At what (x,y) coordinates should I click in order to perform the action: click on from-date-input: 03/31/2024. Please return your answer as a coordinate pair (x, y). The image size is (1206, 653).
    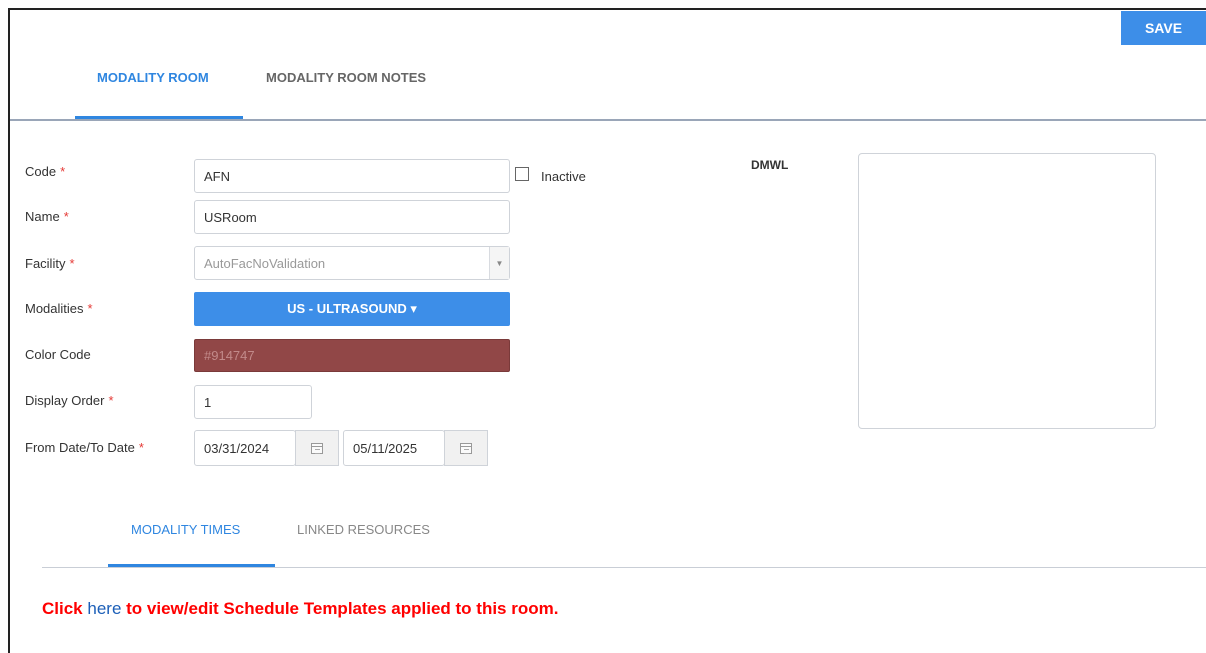
    Looking at the image, I should click on (245, 448).